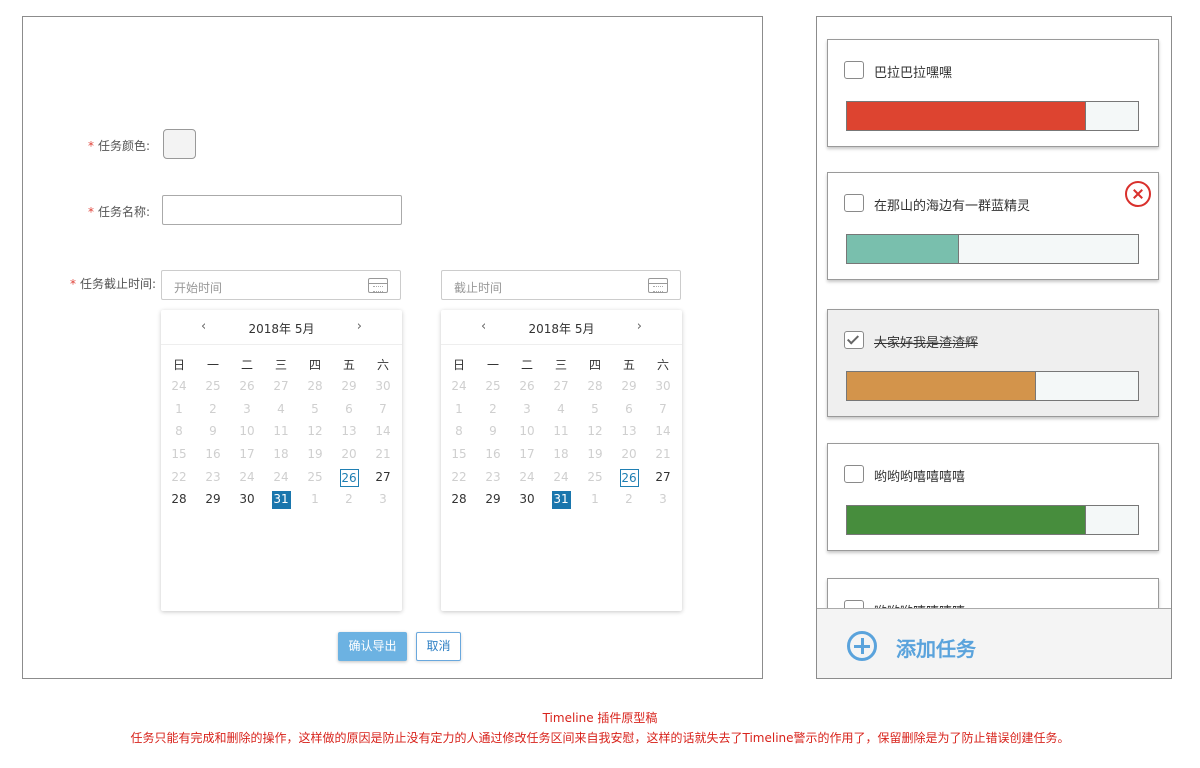 The height and width of the screenshot is (768, 1200). I want to click on delete-task-icon, so click(1138, 194).